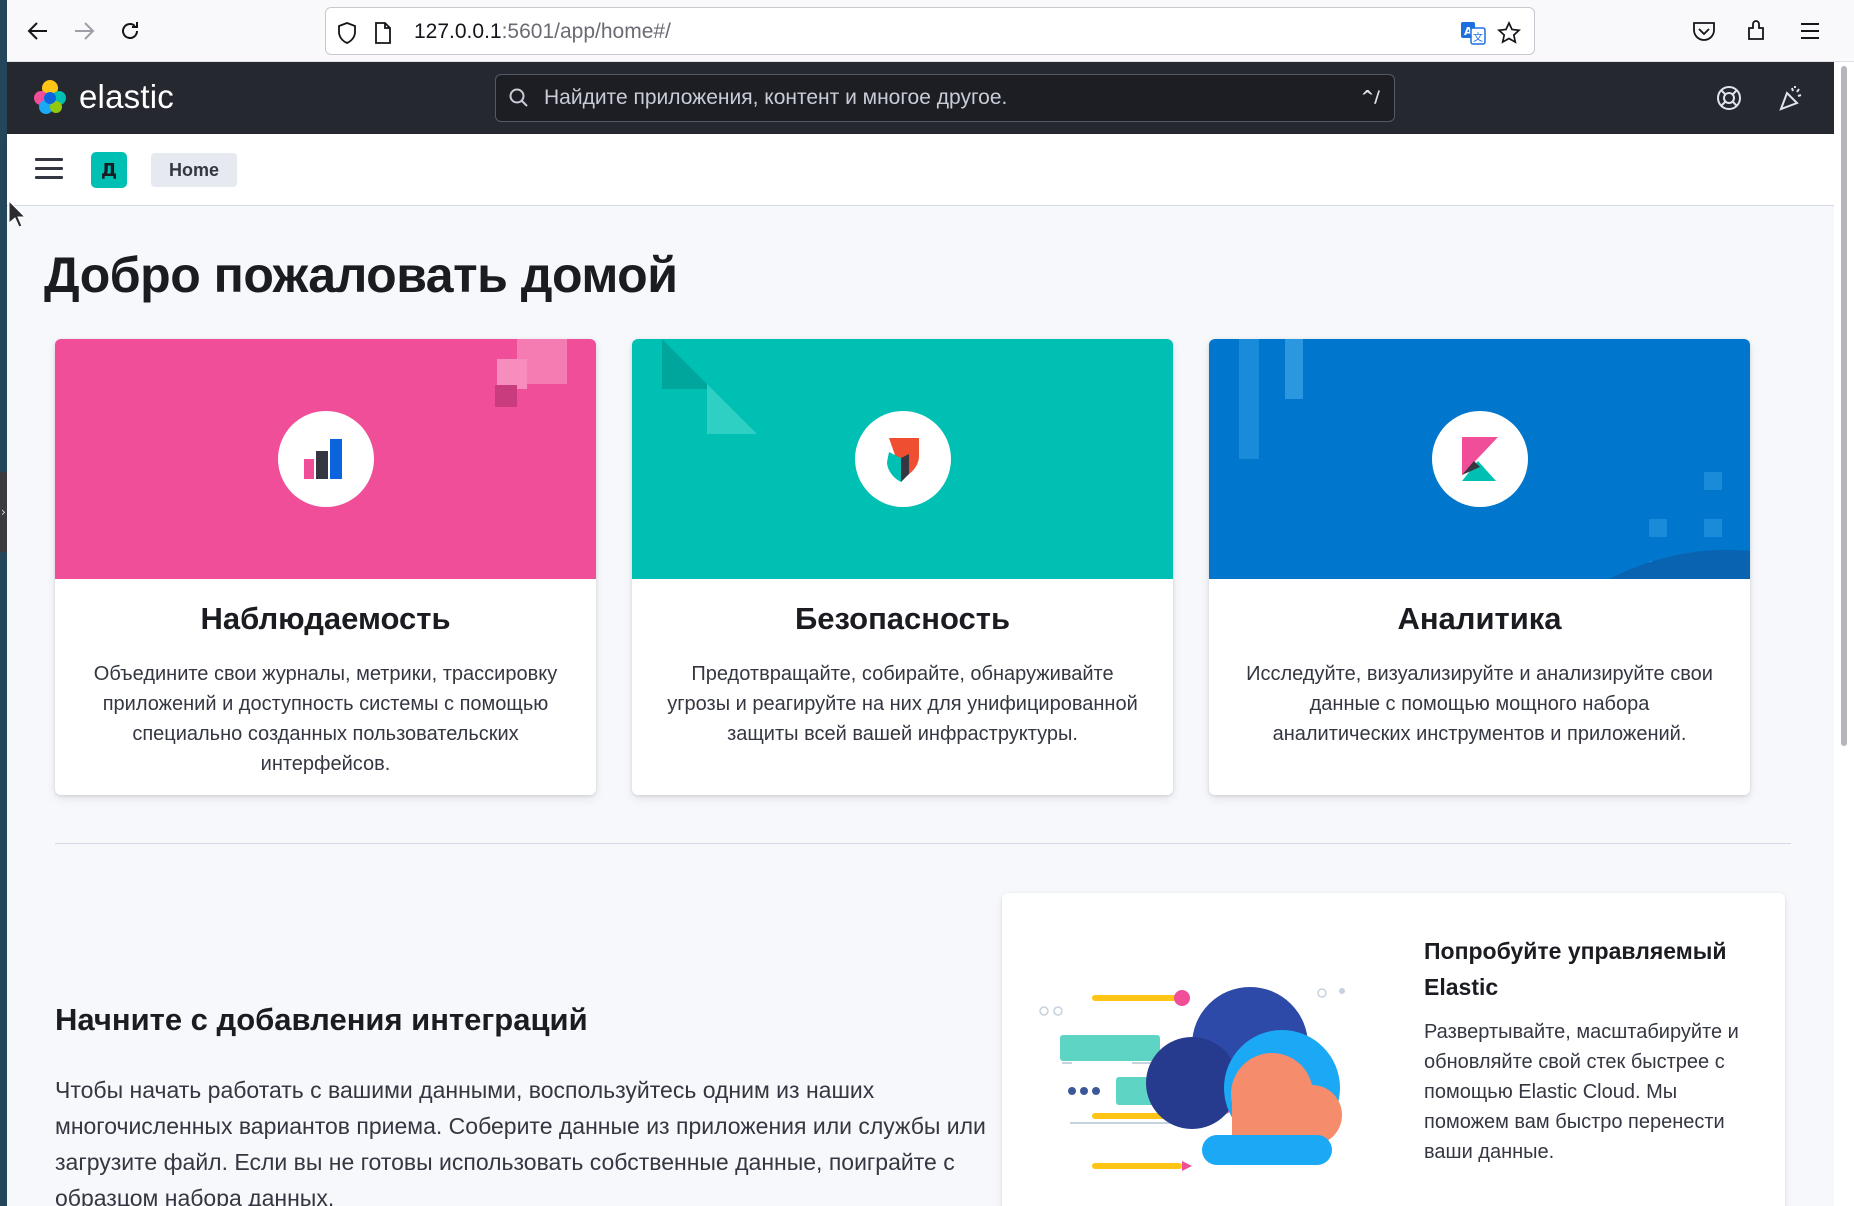 Image resolution: width=1854 pixels, height=1206 pixels. Describe the element at coordinates (1478, 37) in the screenshot. I see `svg-text: 文` at that location.